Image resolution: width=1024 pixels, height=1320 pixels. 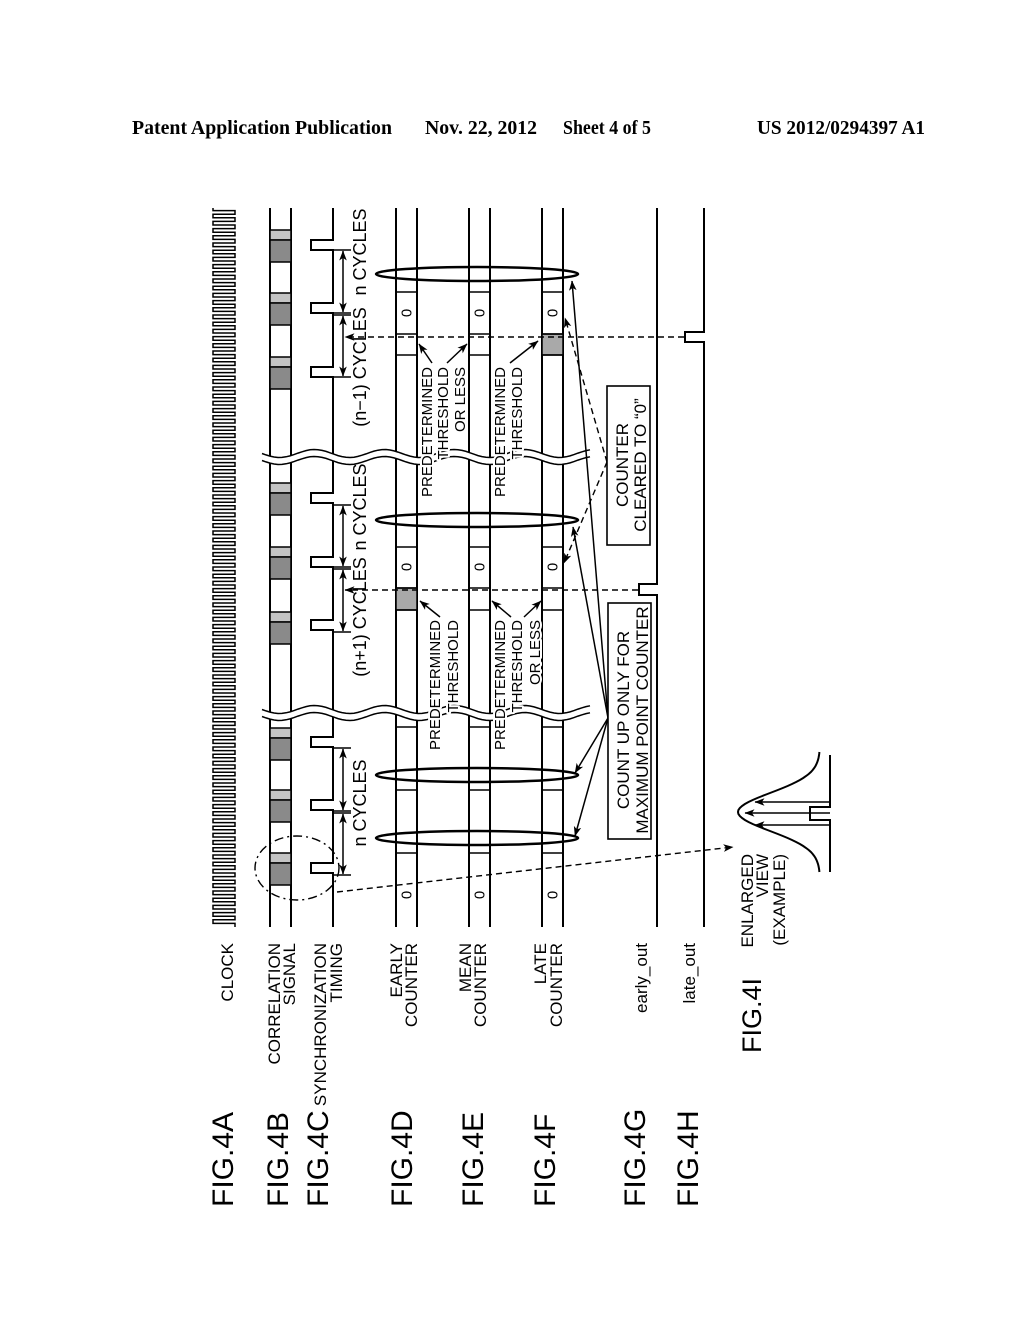 What do you see at coordinates (402, 1158) in the screenshot?
I see `fig-label-4d: FIG.4D` at bounding box center [402, 1158].